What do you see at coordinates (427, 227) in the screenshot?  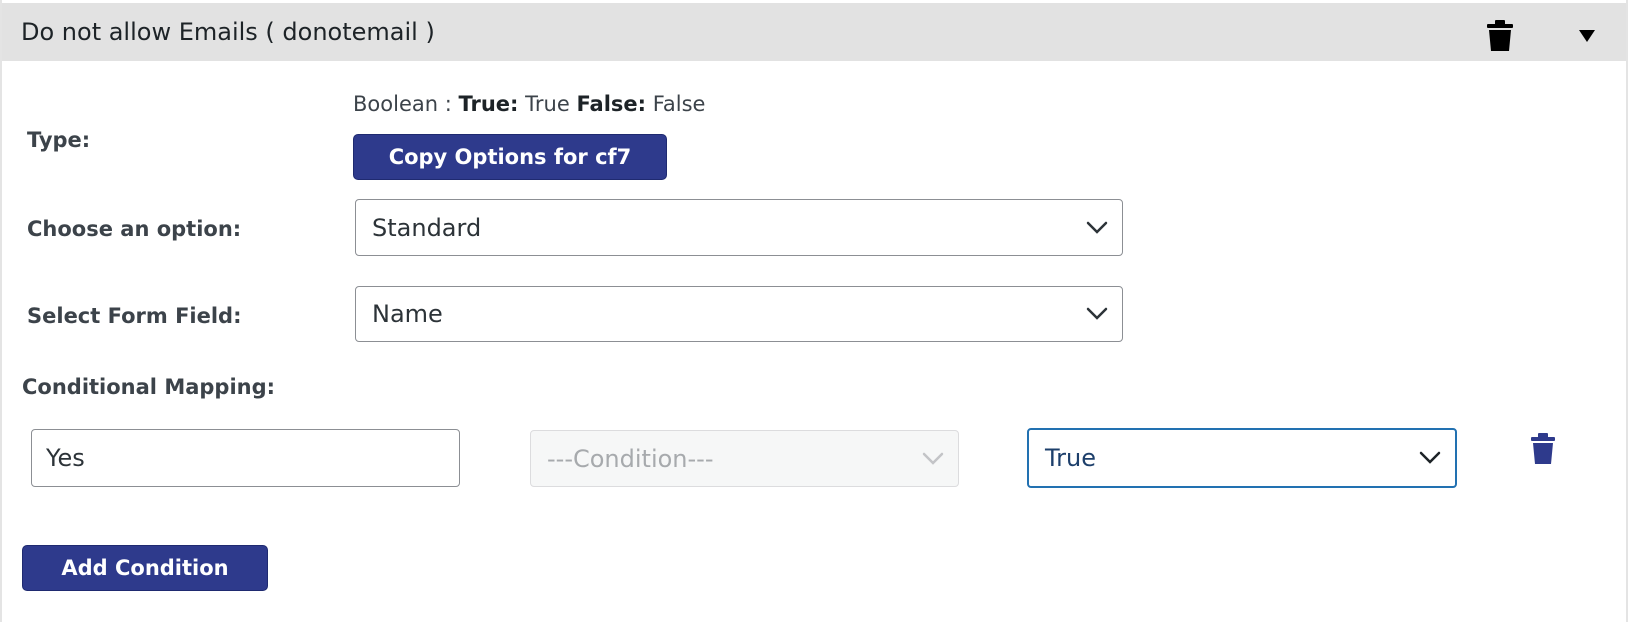 I see `choose-option-value: Standard` at bounding box center [427, 227].